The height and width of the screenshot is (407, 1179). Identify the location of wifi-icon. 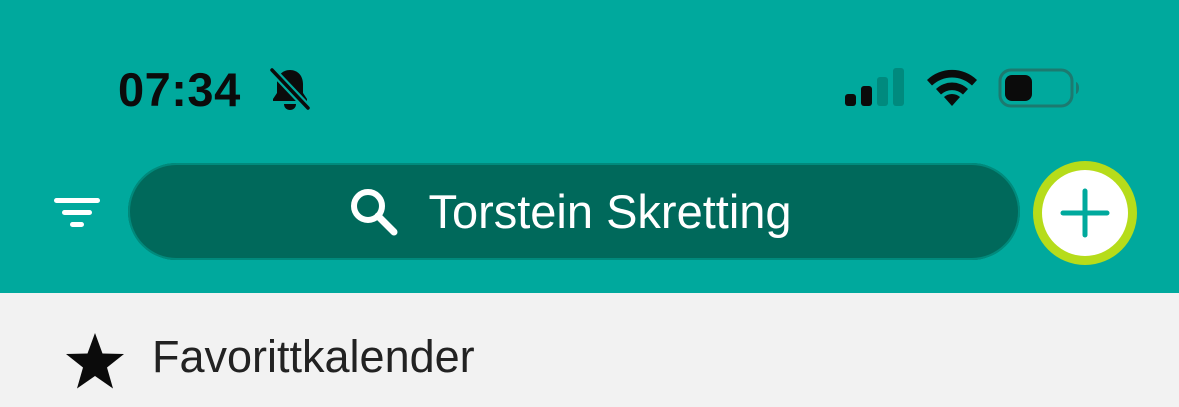
(952, 87).